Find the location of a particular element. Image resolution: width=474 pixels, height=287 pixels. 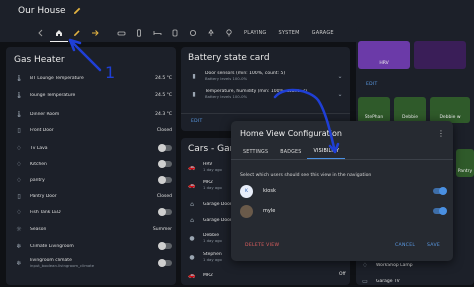

list-item: 🌡 BT Lounge Temperature 24.5 °C is located at coordinates (93, 78).